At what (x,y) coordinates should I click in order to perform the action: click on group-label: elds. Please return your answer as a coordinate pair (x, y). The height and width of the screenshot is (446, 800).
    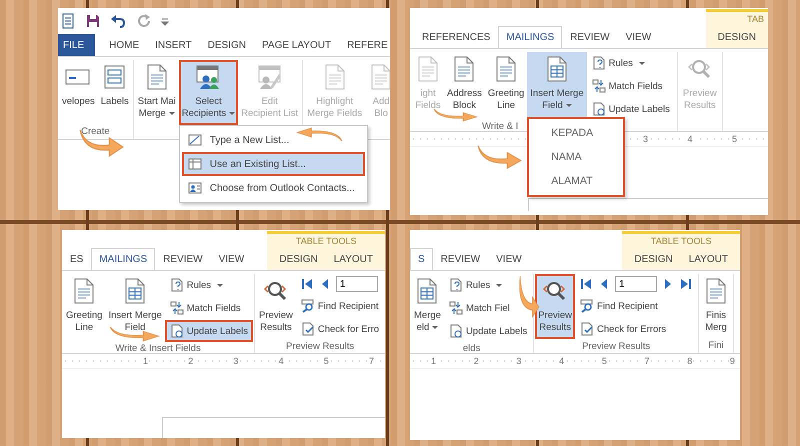
    Looking at the image, I should click on (472, 349).